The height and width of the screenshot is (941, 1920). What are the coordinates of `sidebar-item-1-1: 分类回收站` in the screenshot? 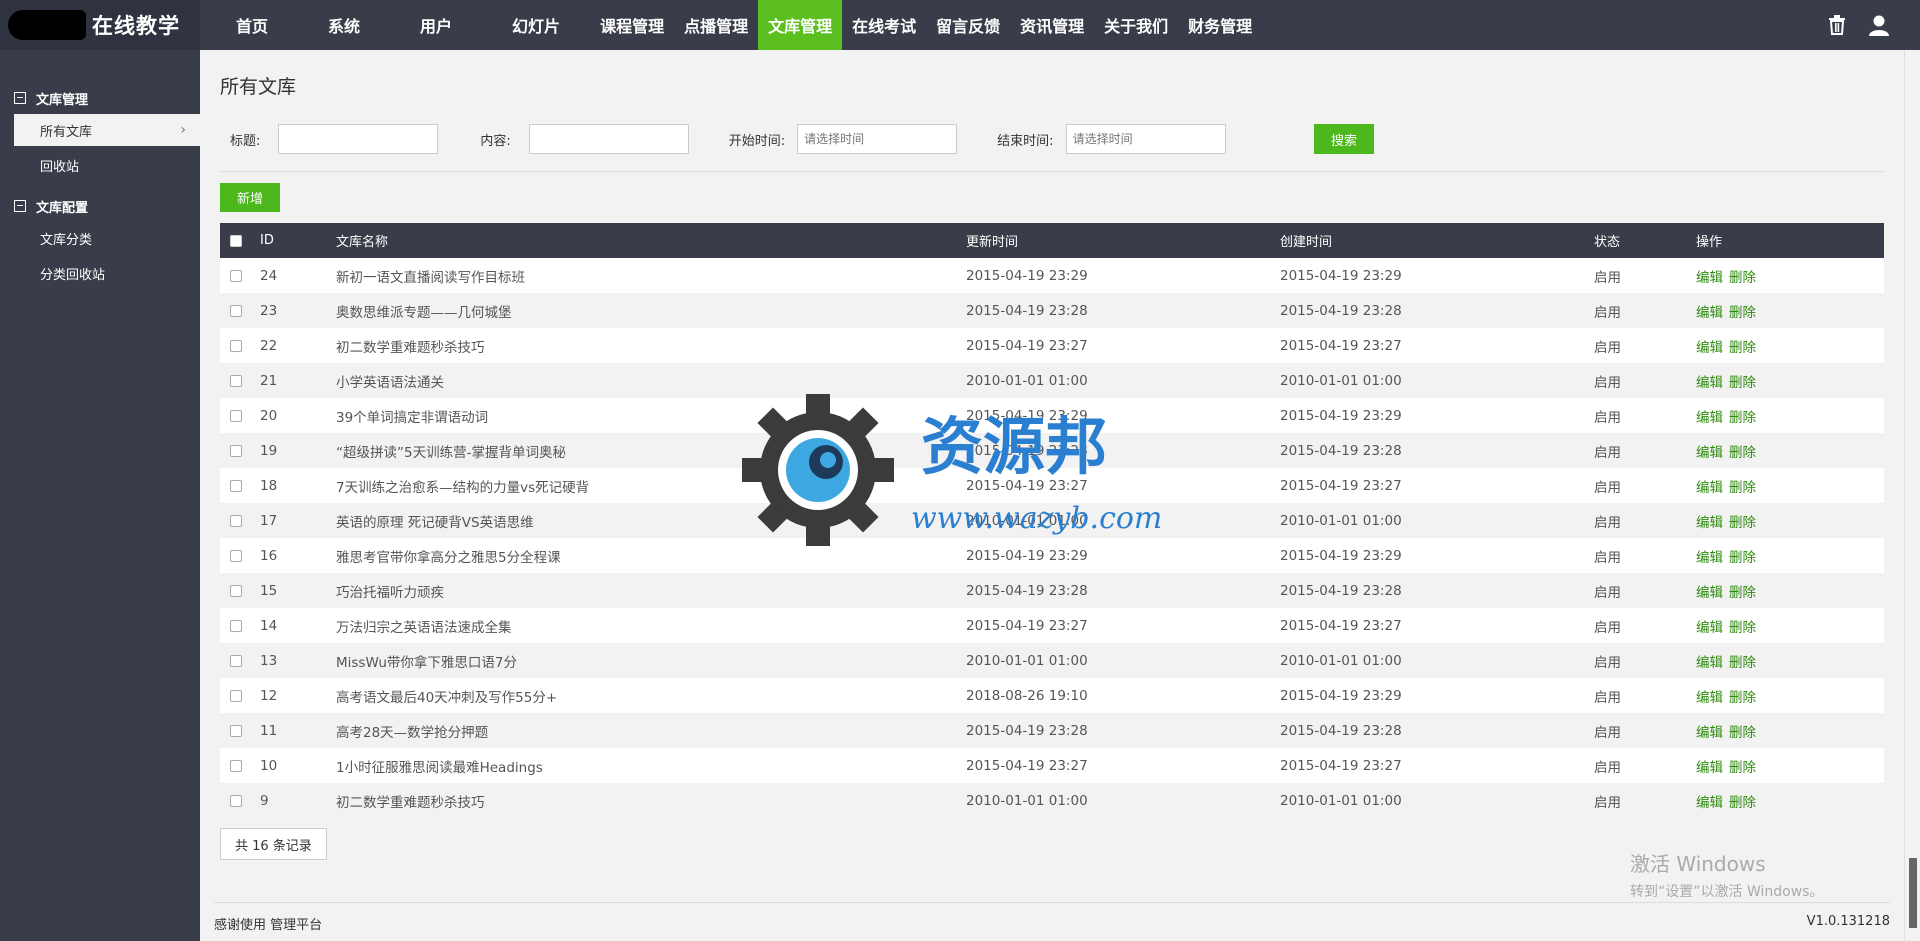 It's located at (100, 273).